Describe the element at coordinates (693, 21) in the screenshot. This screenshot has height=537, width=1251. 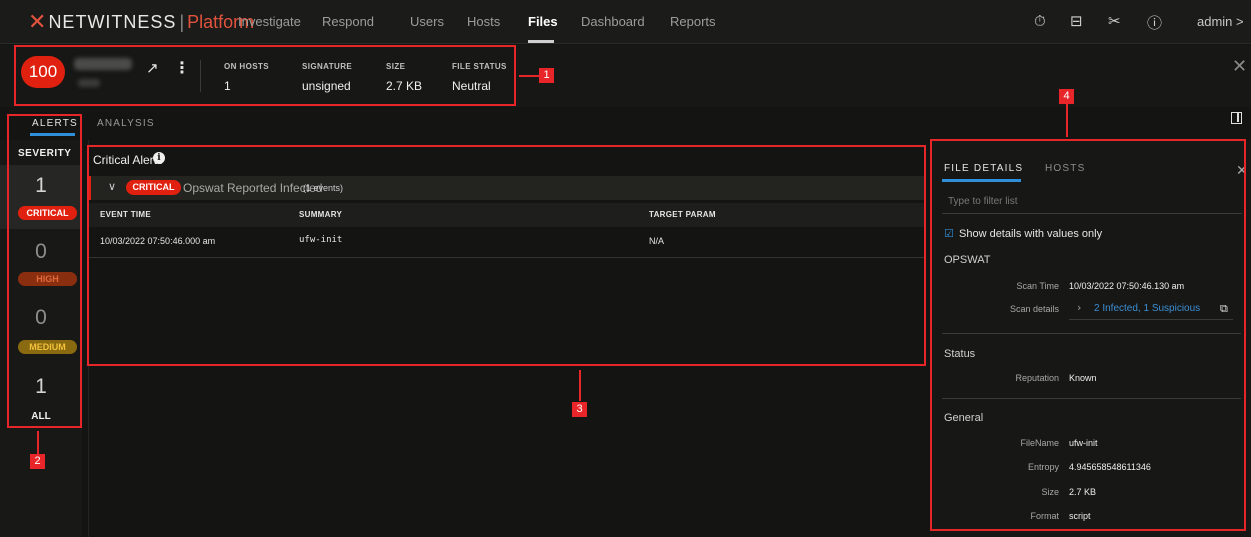
I see `nav-reports: Reports` at that location.